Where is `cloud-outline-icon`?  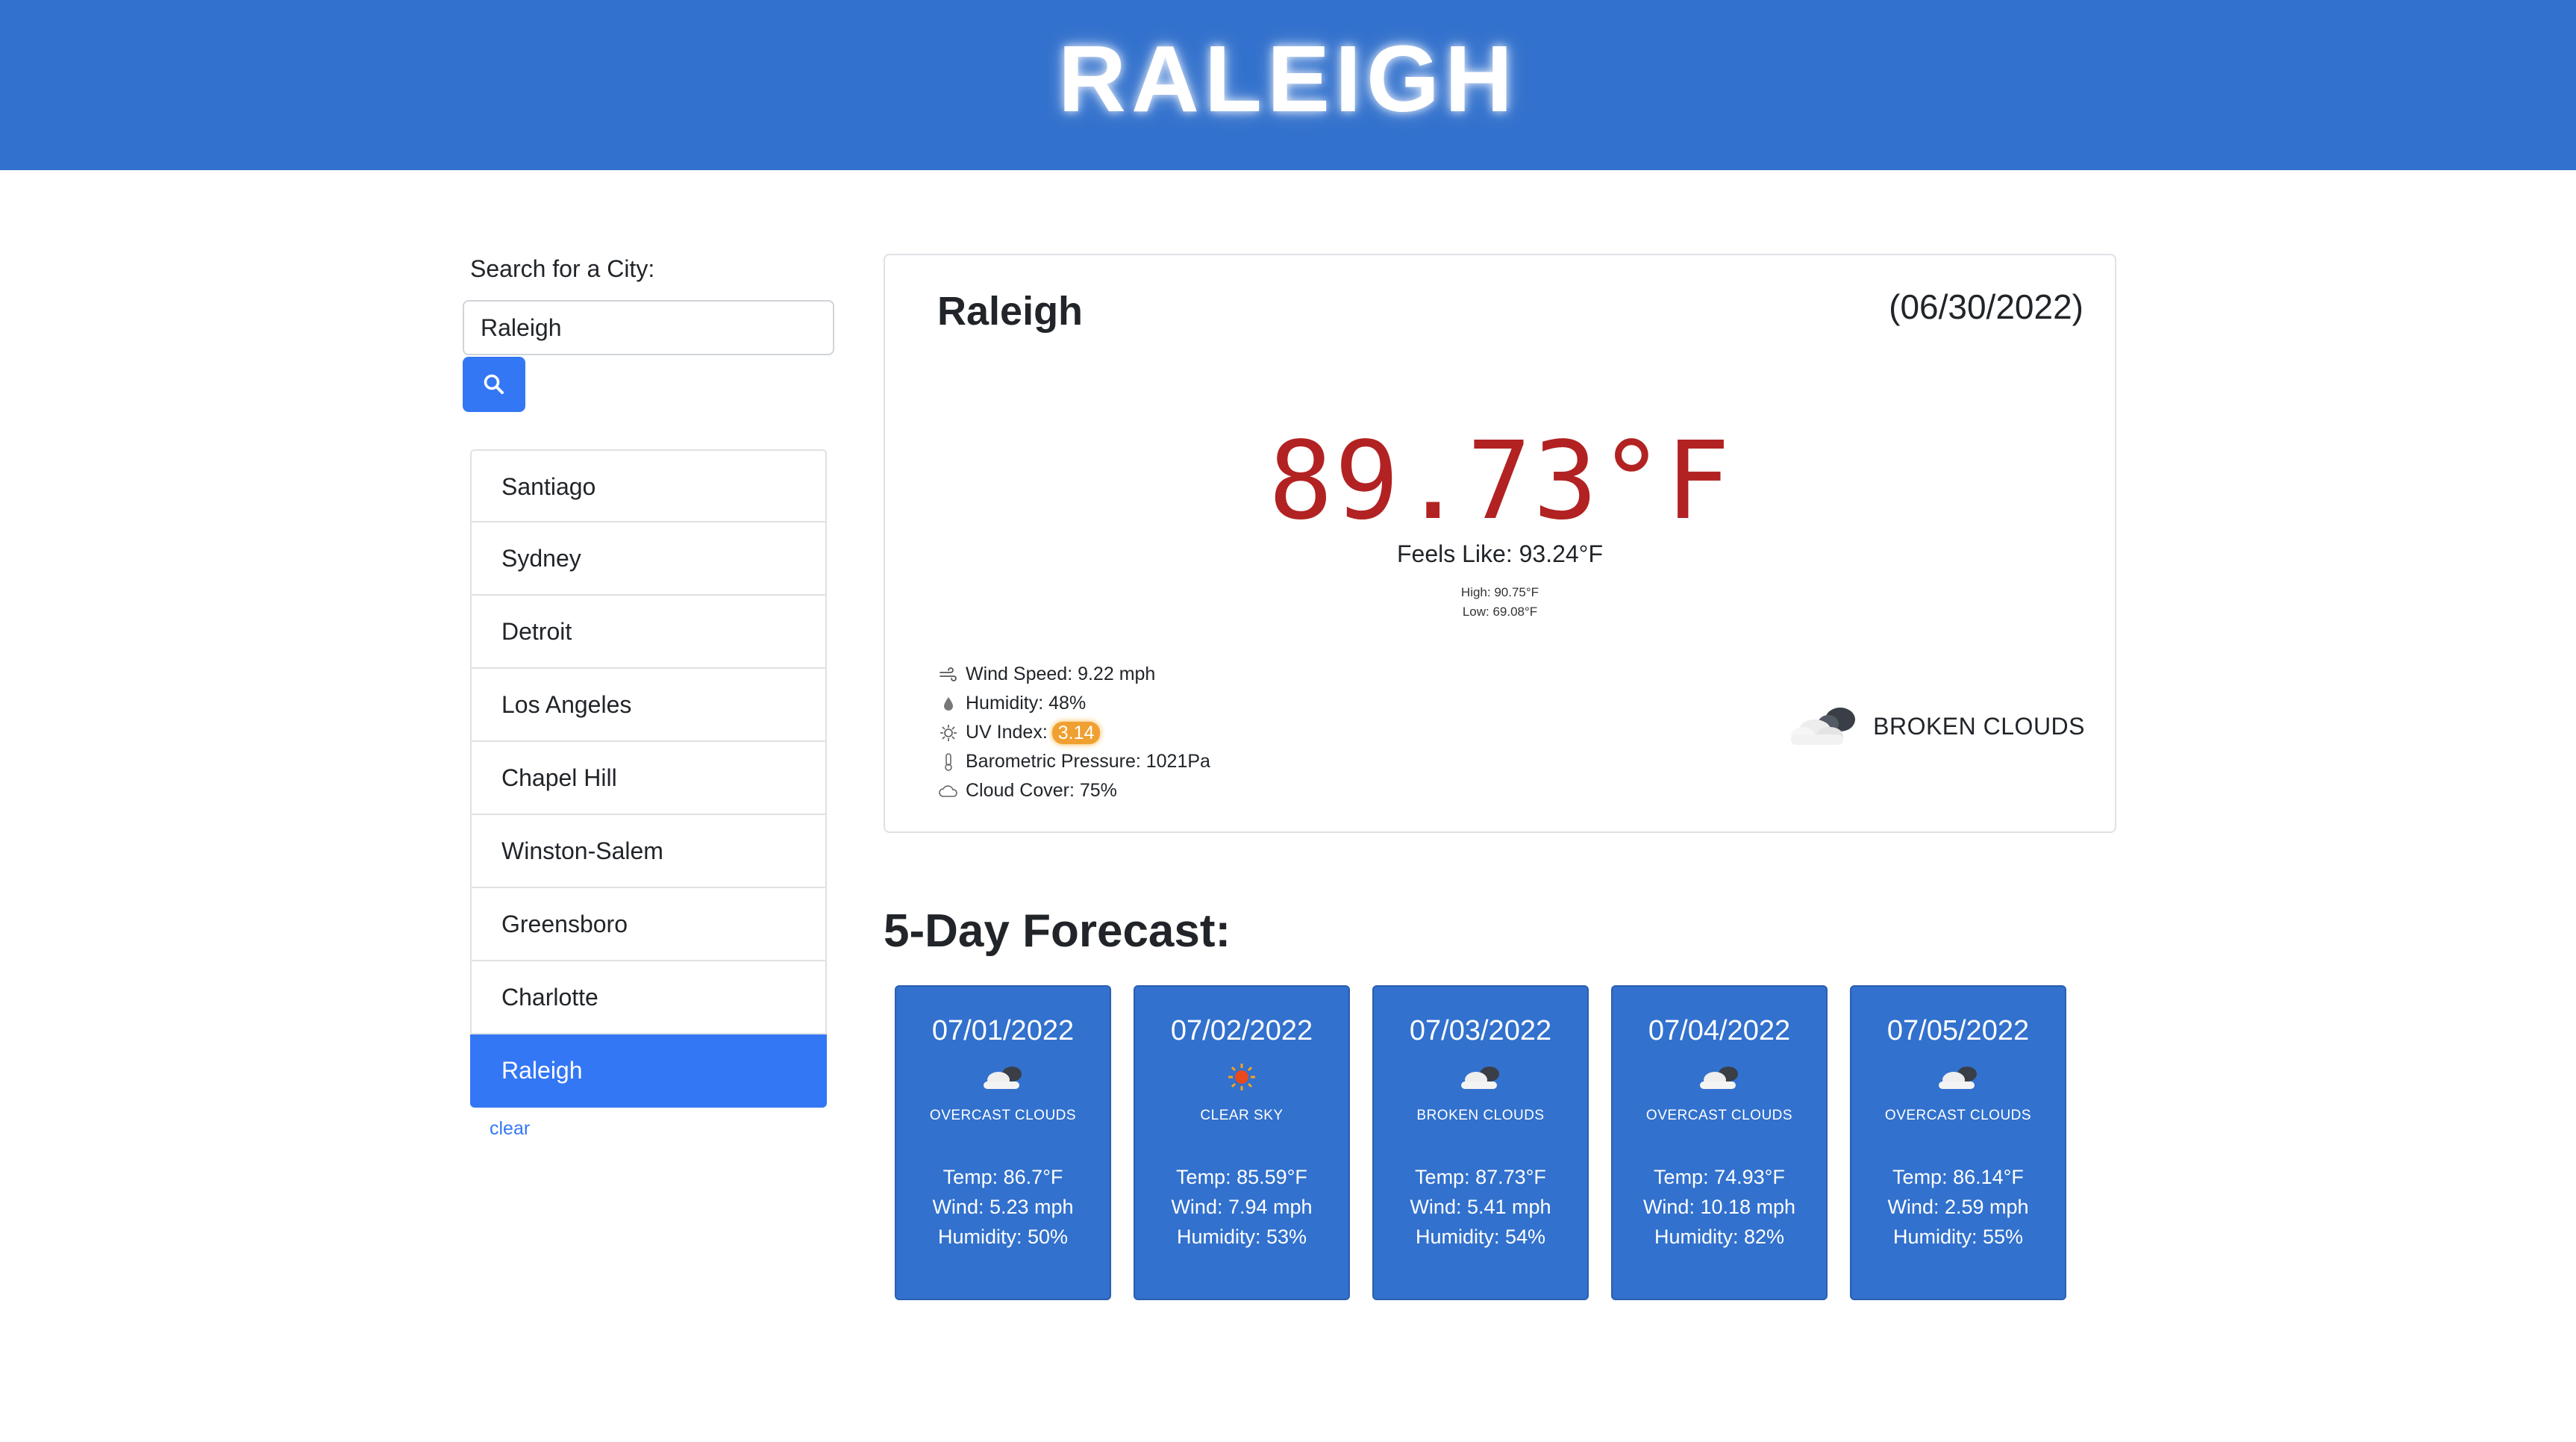 cloud-outline-icon is located at coordinates (948, 791).